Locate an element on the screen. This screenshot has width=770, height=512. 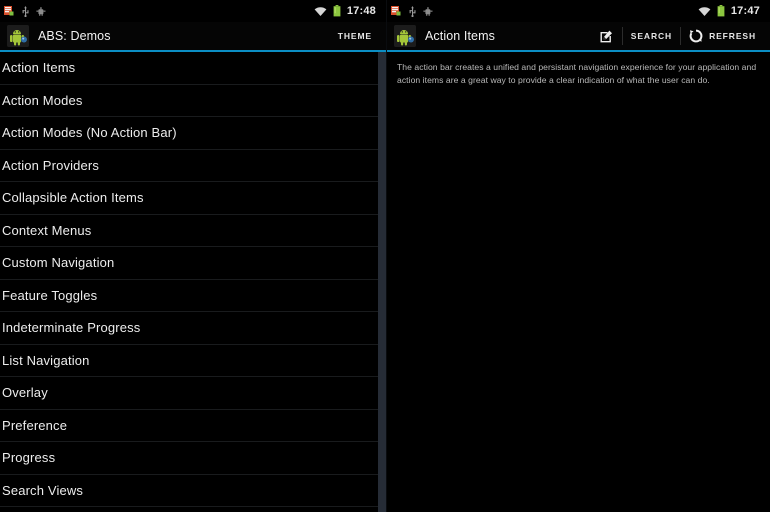
list-item: Collapsible Action Items is located at coordinates (193, 198).